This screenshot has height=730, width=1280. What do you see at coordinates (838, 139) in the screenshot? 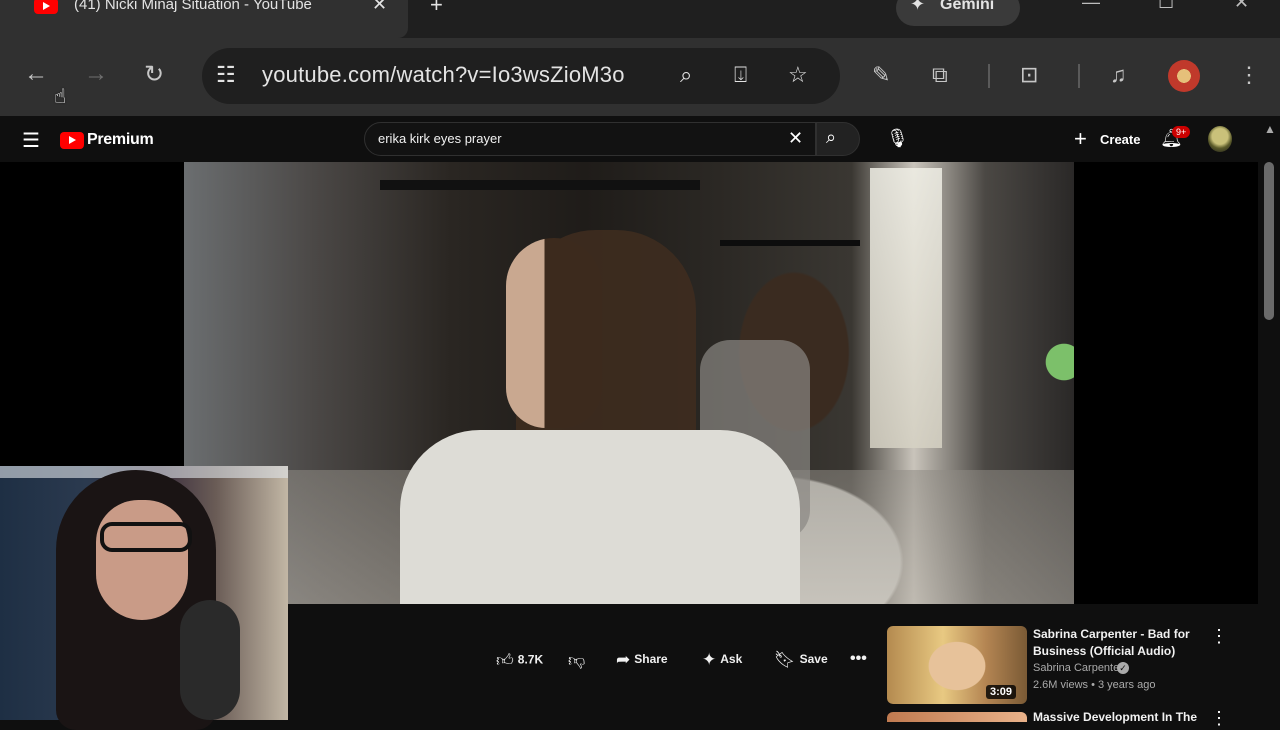
I see `search-button` at bounding box center [838, 139].